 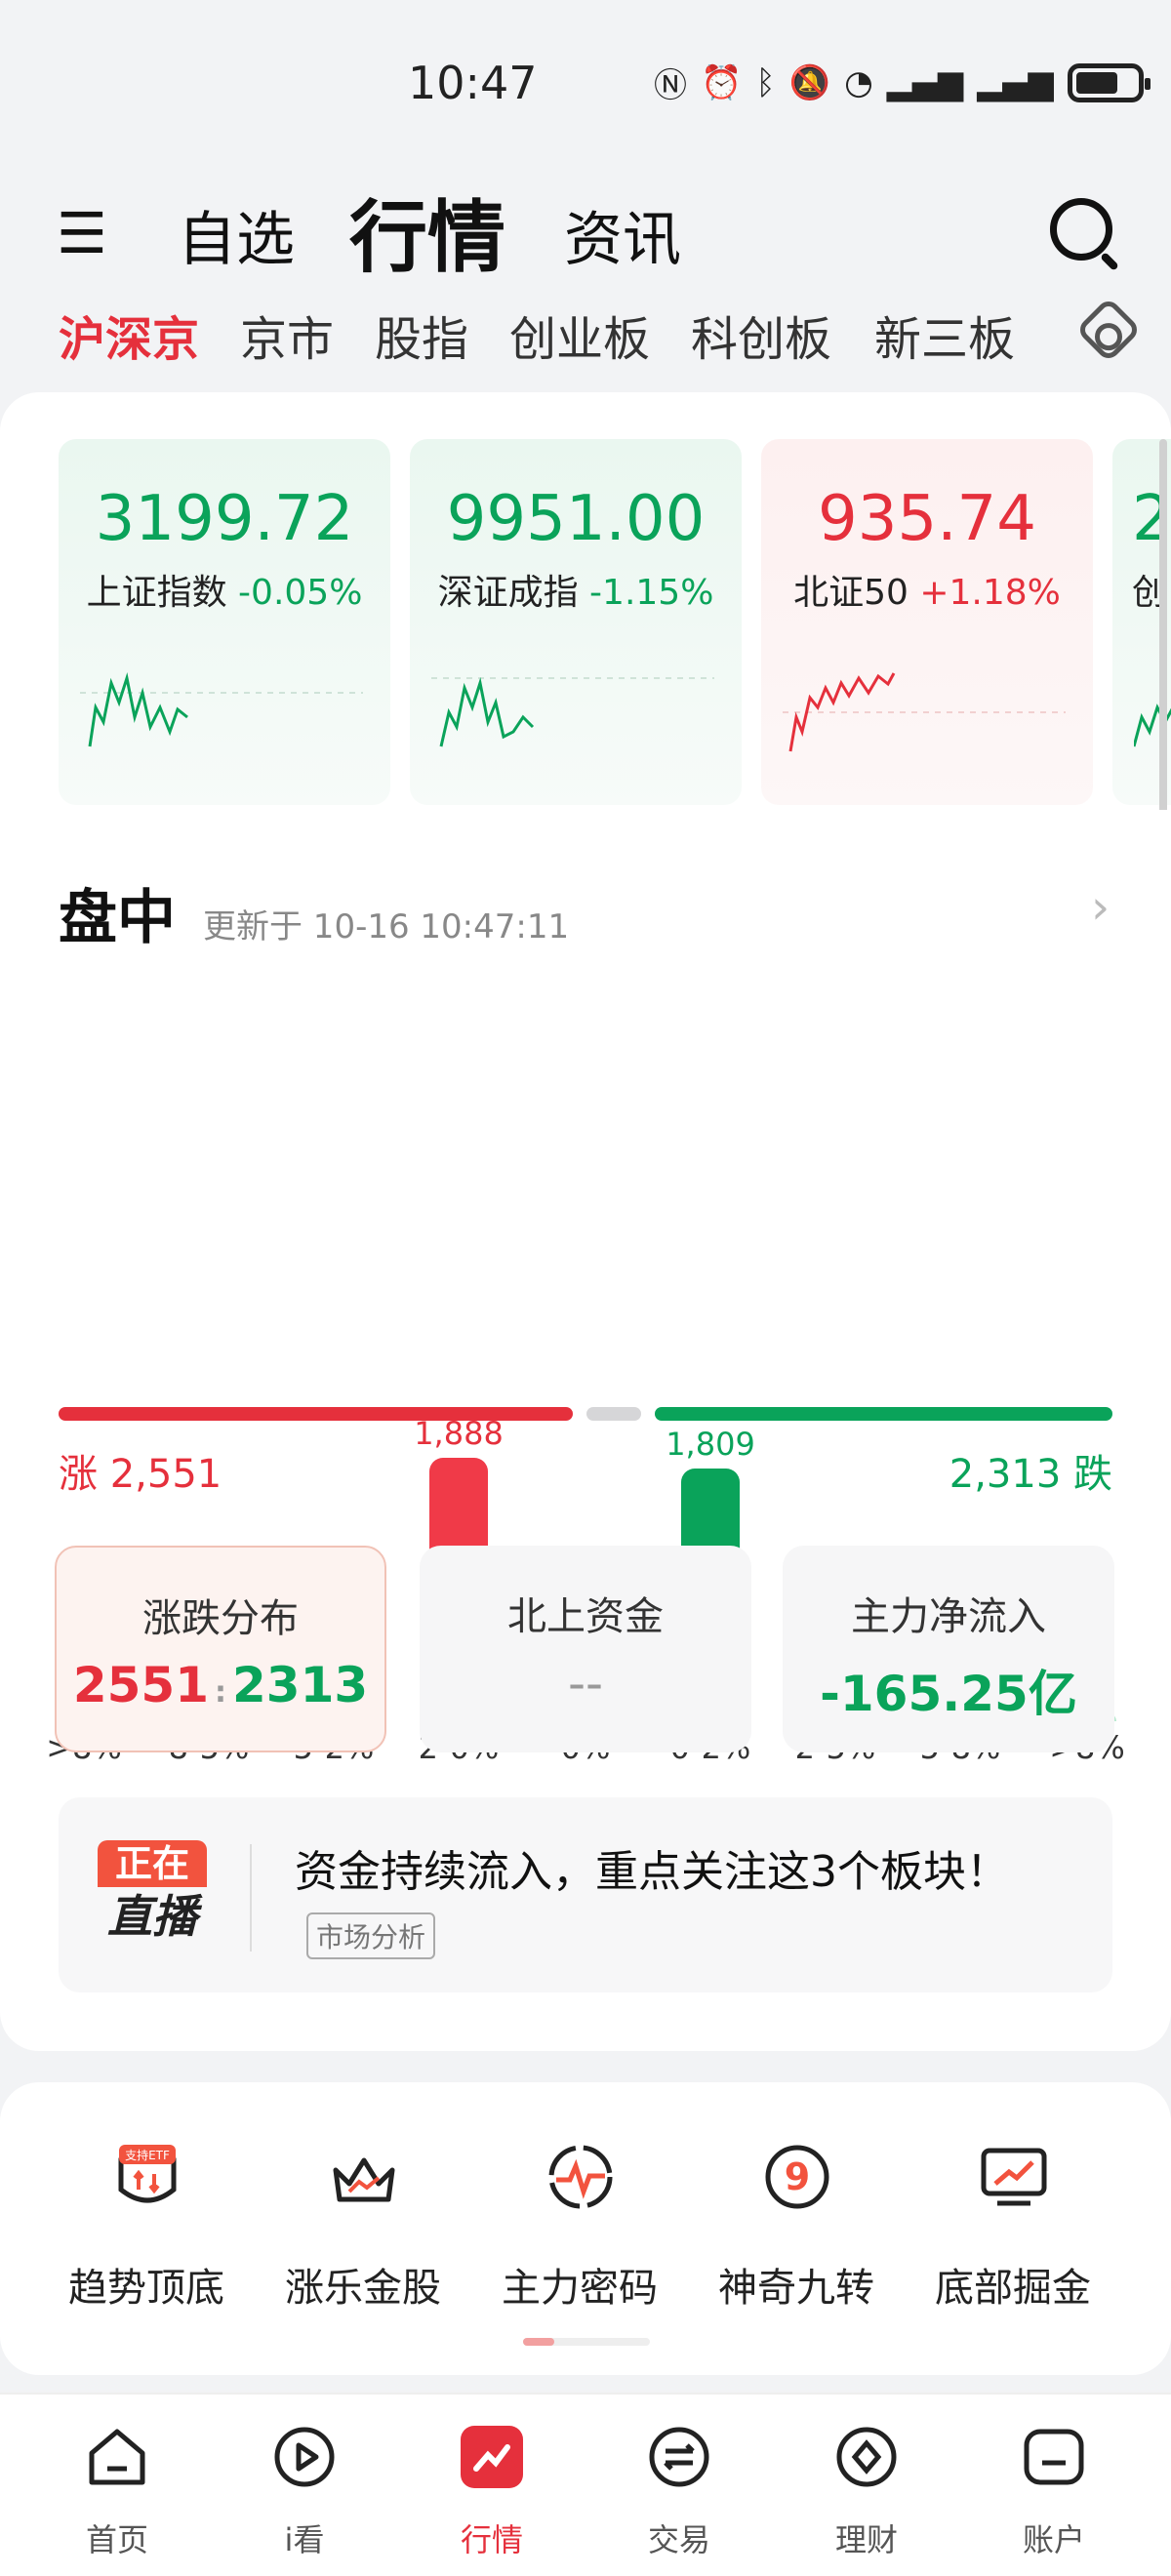 What do you see at coordinates (117, 2497) in the screenshot?
I see `bottom-nav-home: 首页` at bounding box center [117, 2497].